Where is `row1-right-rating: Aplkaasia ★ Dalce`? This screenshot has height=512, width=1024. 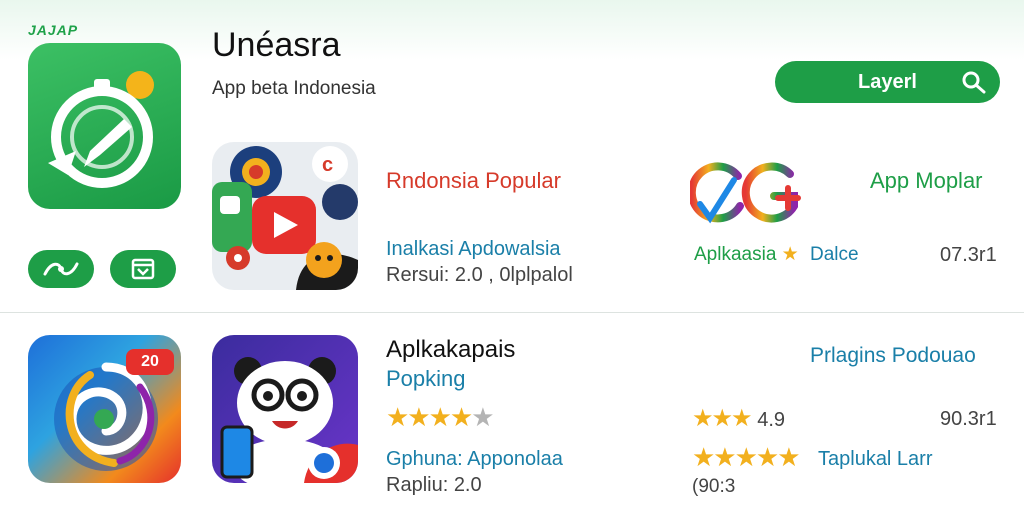
row1-right-rating: Aplkaasia ★ Dalce is located at coordinates (776, 254).